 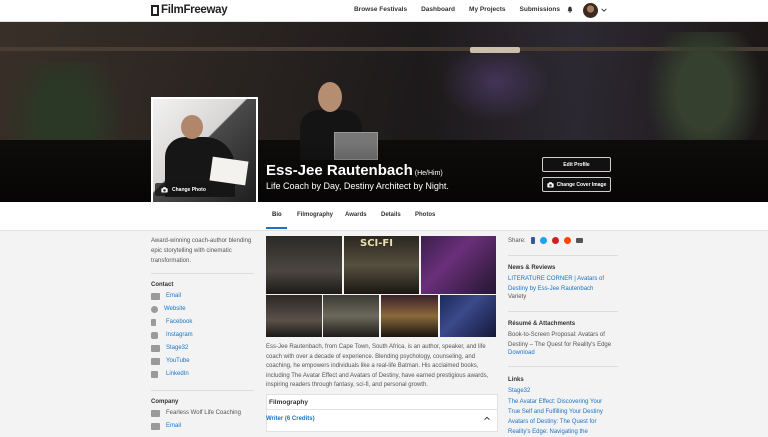 What do you see at coordinates (543, 240) in the screenshot?
I see `twitter-icon` at bounding box center [543, 240].